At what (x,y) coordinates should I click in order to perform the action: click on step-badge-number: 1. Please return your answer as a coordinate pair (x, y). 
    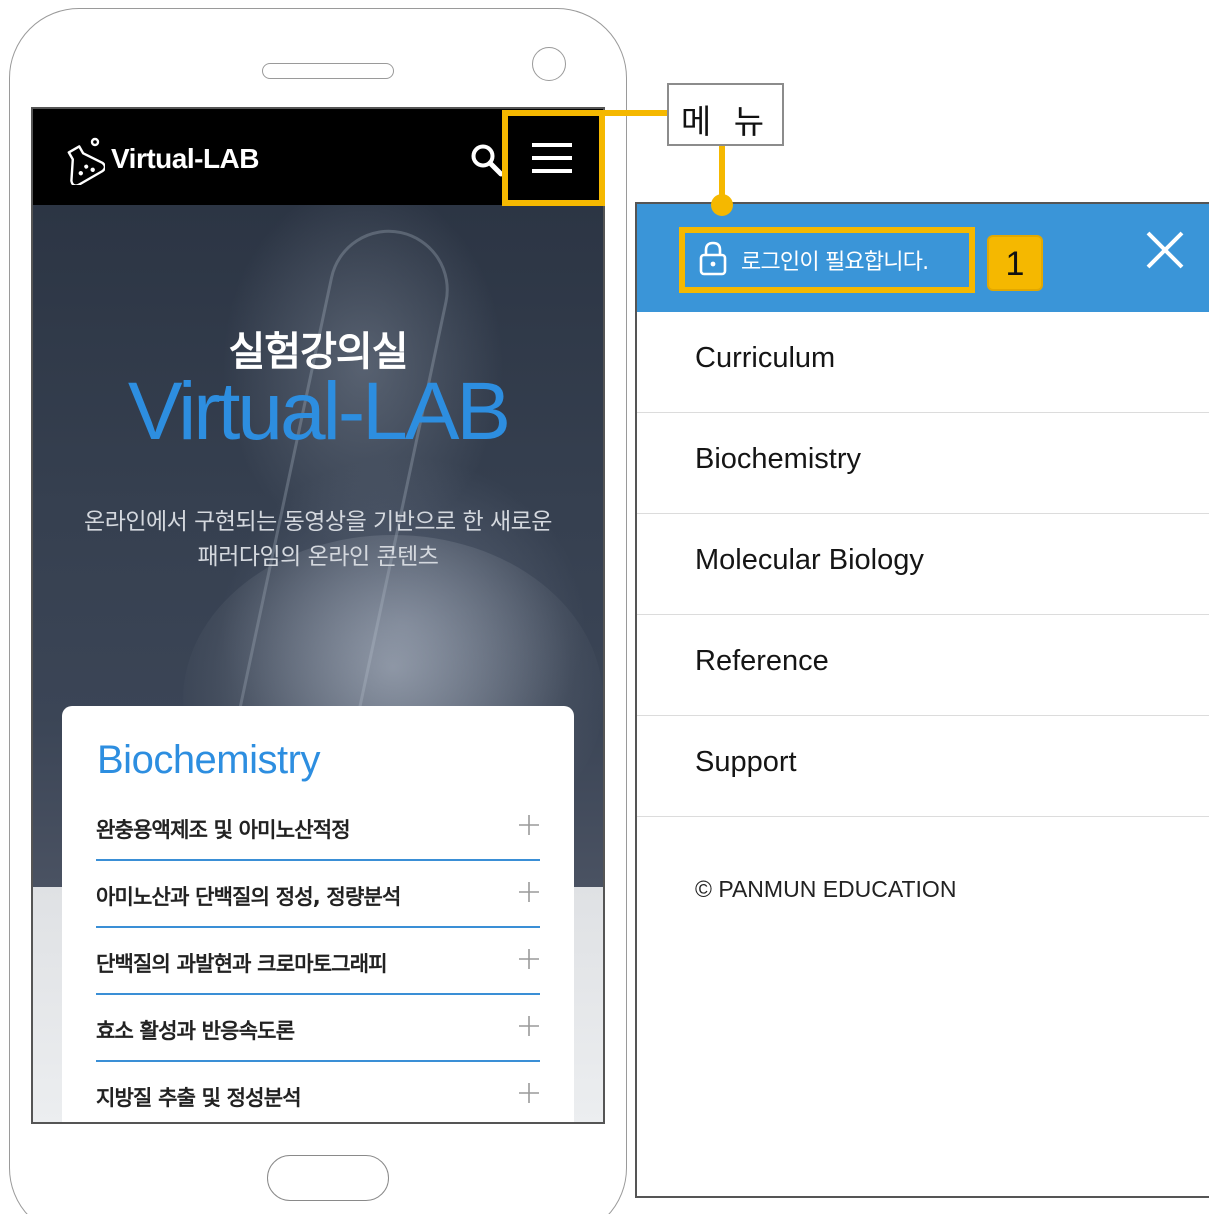
    Looking at the image, I should click on (1015, 264).